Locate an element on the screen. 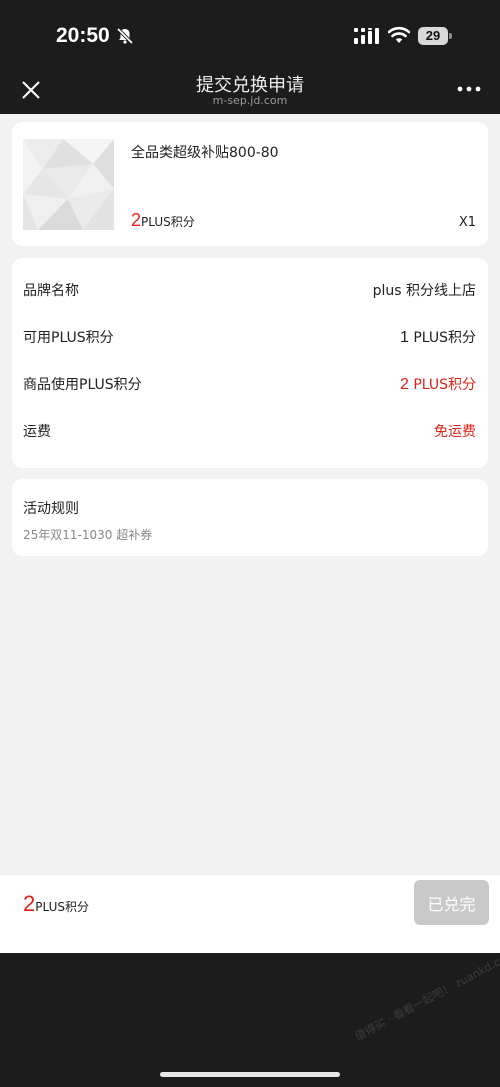 The image size is (500, 1087). rules-card: 活动规则 25年双11-1030 超补券 is located at coordinates (250, 517).